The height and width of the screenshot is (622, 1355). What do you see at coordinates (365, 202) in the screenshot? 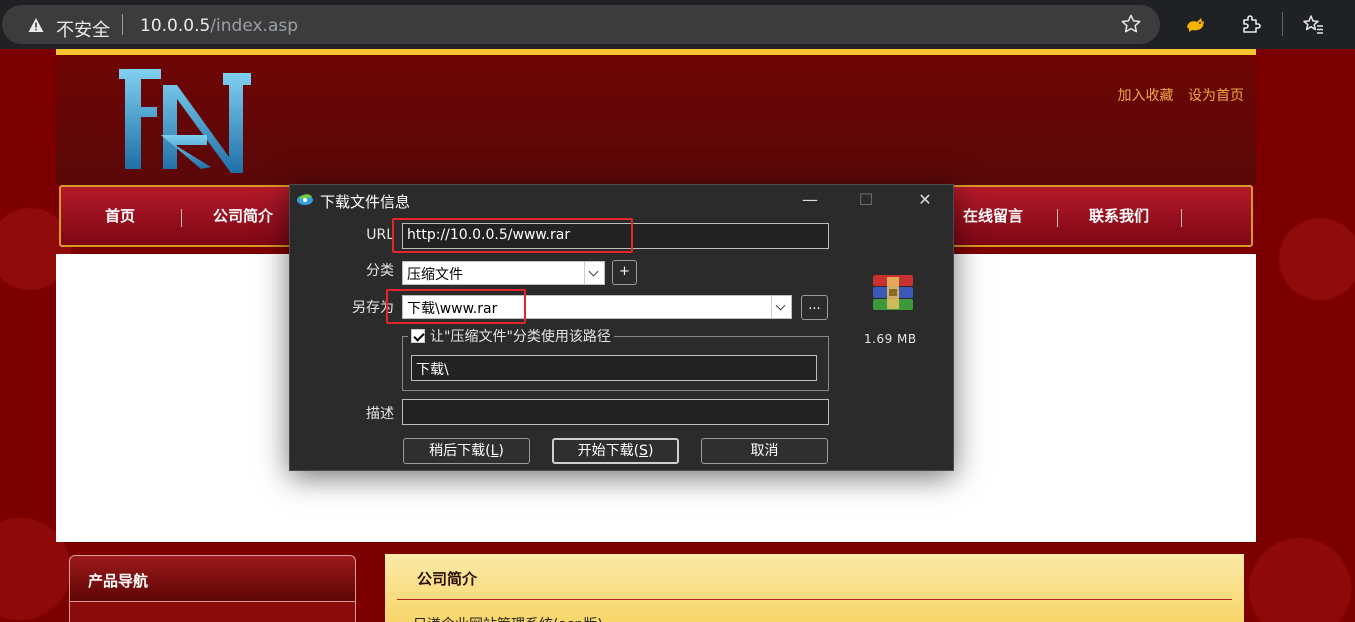
I see `dialog-title: 下载文件信息` at bounding box center [365, 202].